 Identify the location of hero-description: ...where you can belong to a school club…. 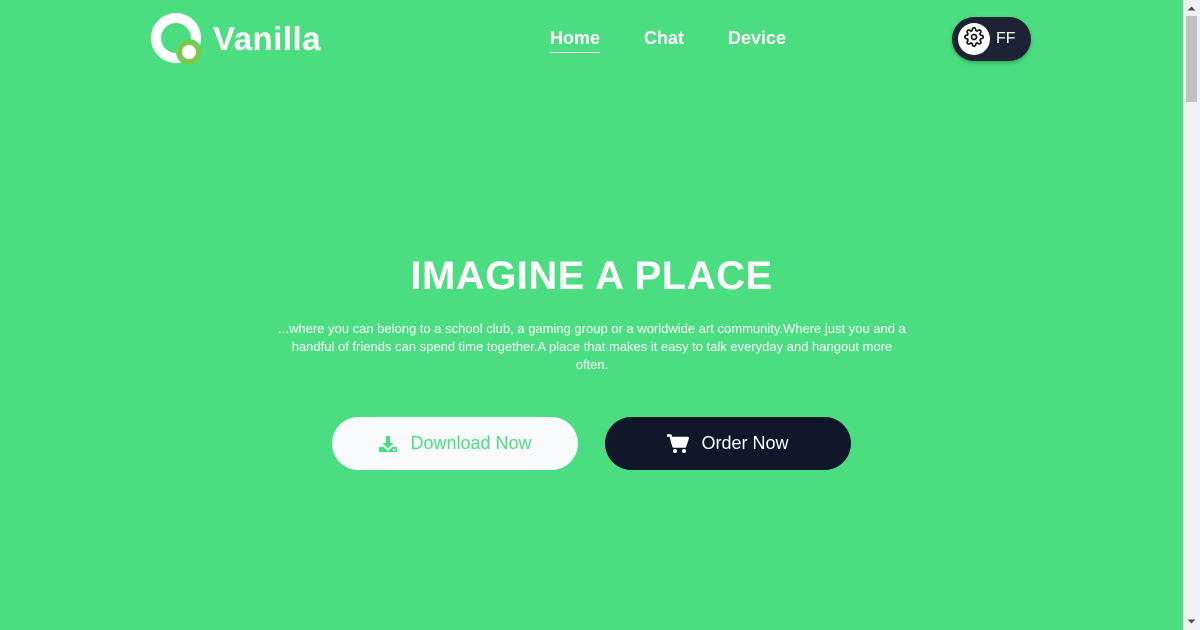
(592, 346).